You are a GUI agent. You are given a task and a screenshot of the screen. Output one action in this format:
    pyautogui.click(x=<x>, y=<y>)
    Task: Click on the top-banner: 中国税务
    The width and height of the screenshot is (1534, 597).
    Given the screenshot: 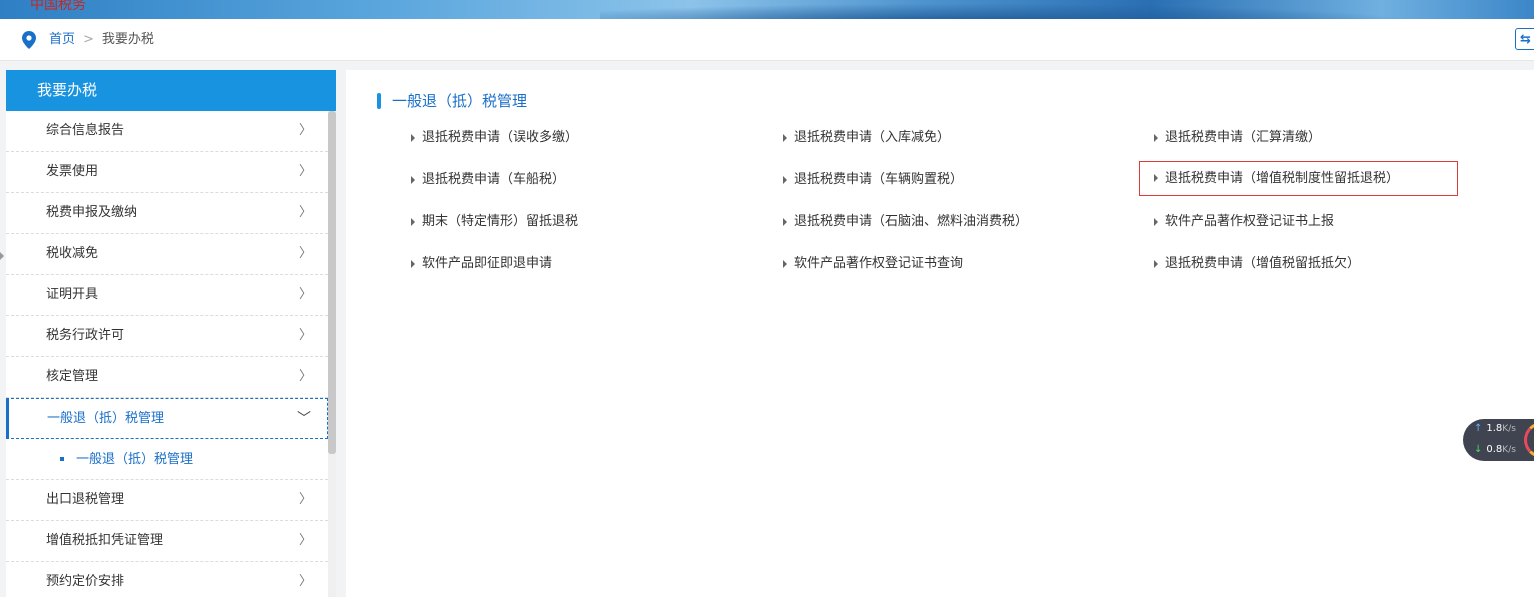 What is the action you would take?
    pyautogui.click(x=767, y=9)
    